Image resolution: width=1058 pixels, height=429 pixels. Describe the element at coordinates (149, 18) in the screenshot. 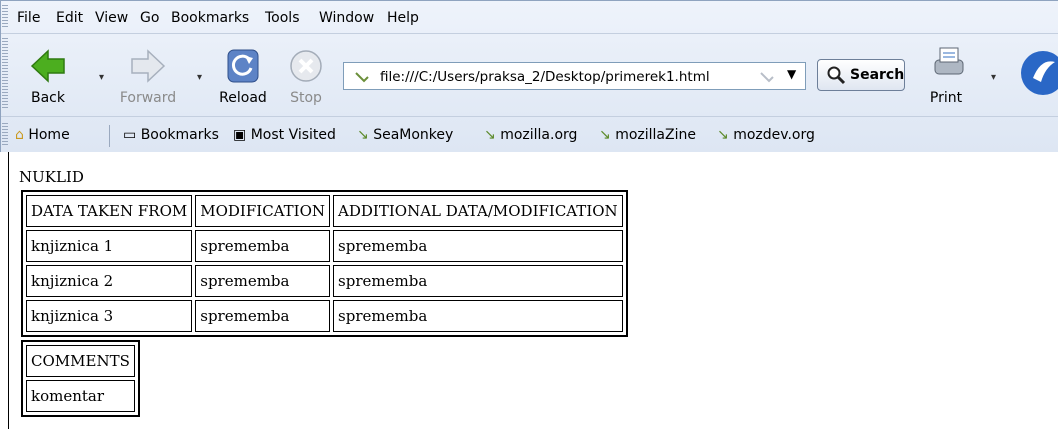

I see `menu-go: Go` at that location.